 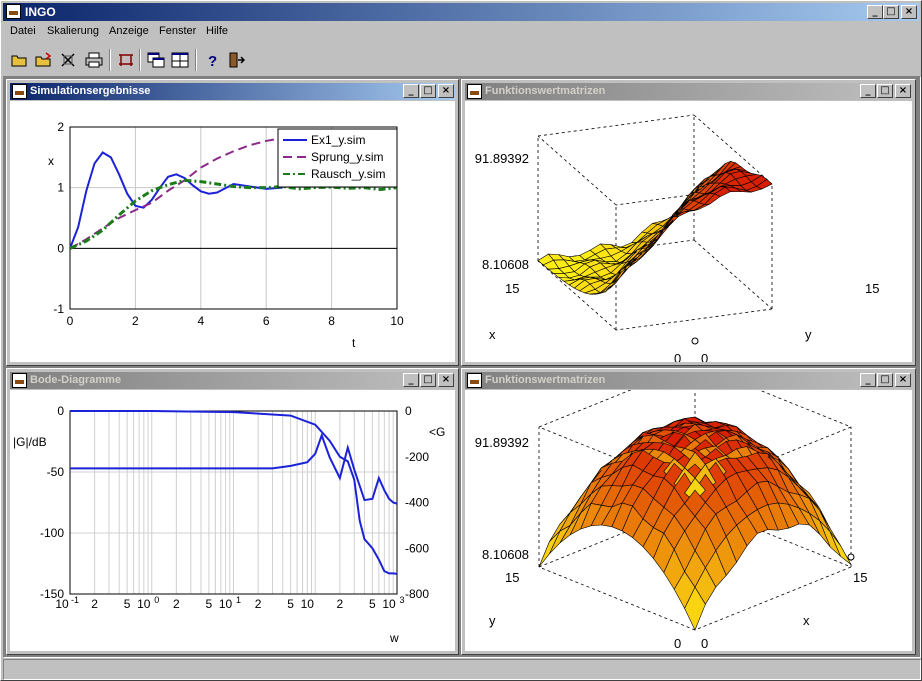 I want to click on menu-anzeige: Anzeige, so click(x=129, y=31).